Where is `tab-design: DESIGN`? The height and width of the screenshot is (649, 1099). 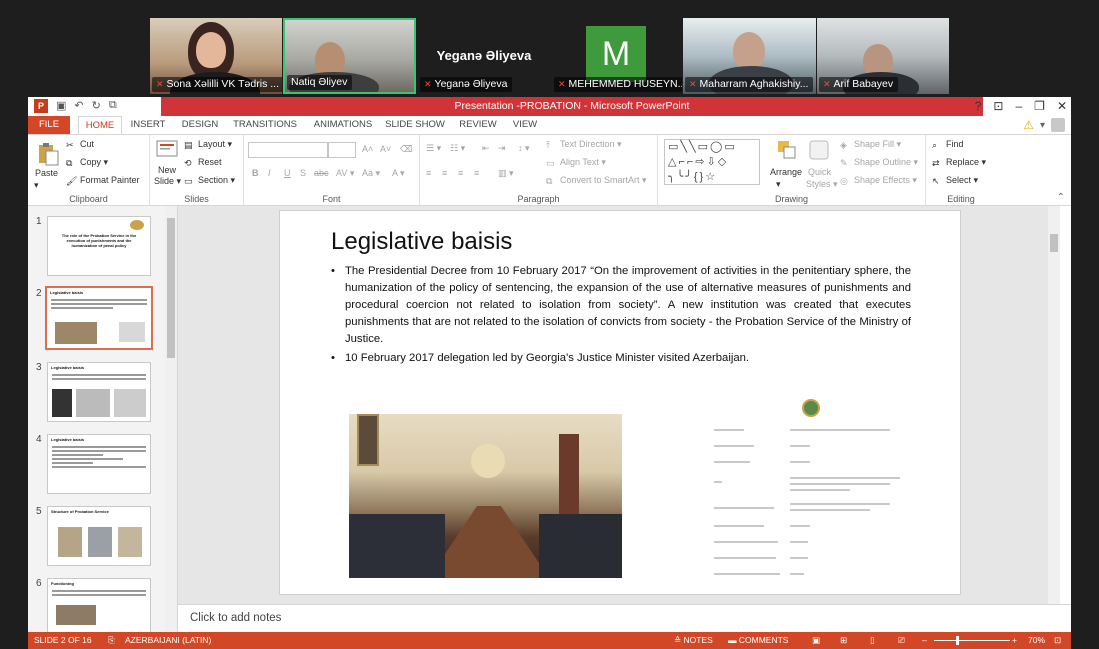 tab-design: DESIGN is located at coordinates (200, 125).